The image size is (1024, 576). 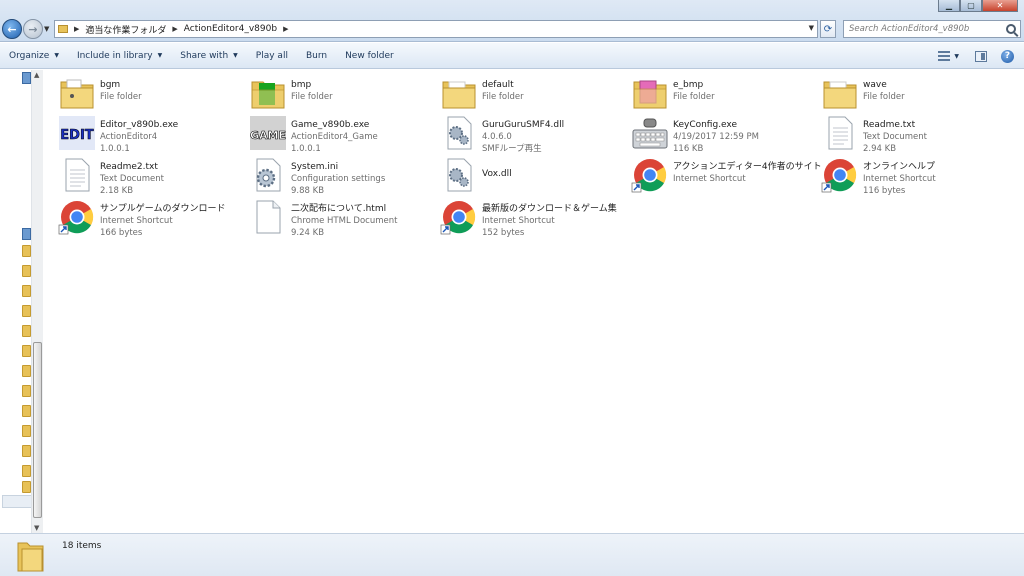 What do you see at coordinates (272, 55) in the screenshot?
I see `play-all-button: Play all` at bounding box center [272, 55].